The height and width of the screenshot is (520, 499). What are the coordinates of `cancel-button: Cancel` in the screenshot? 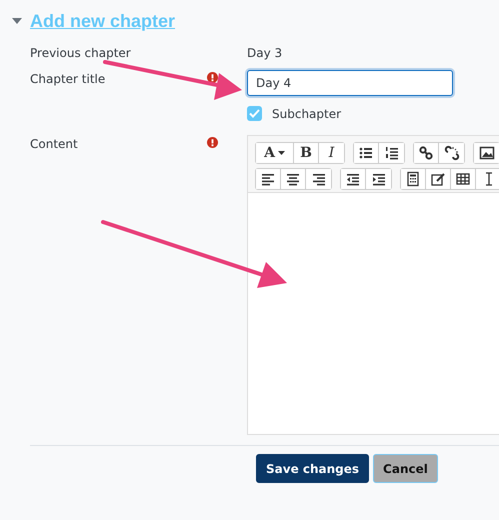 It's located at (405, 468).